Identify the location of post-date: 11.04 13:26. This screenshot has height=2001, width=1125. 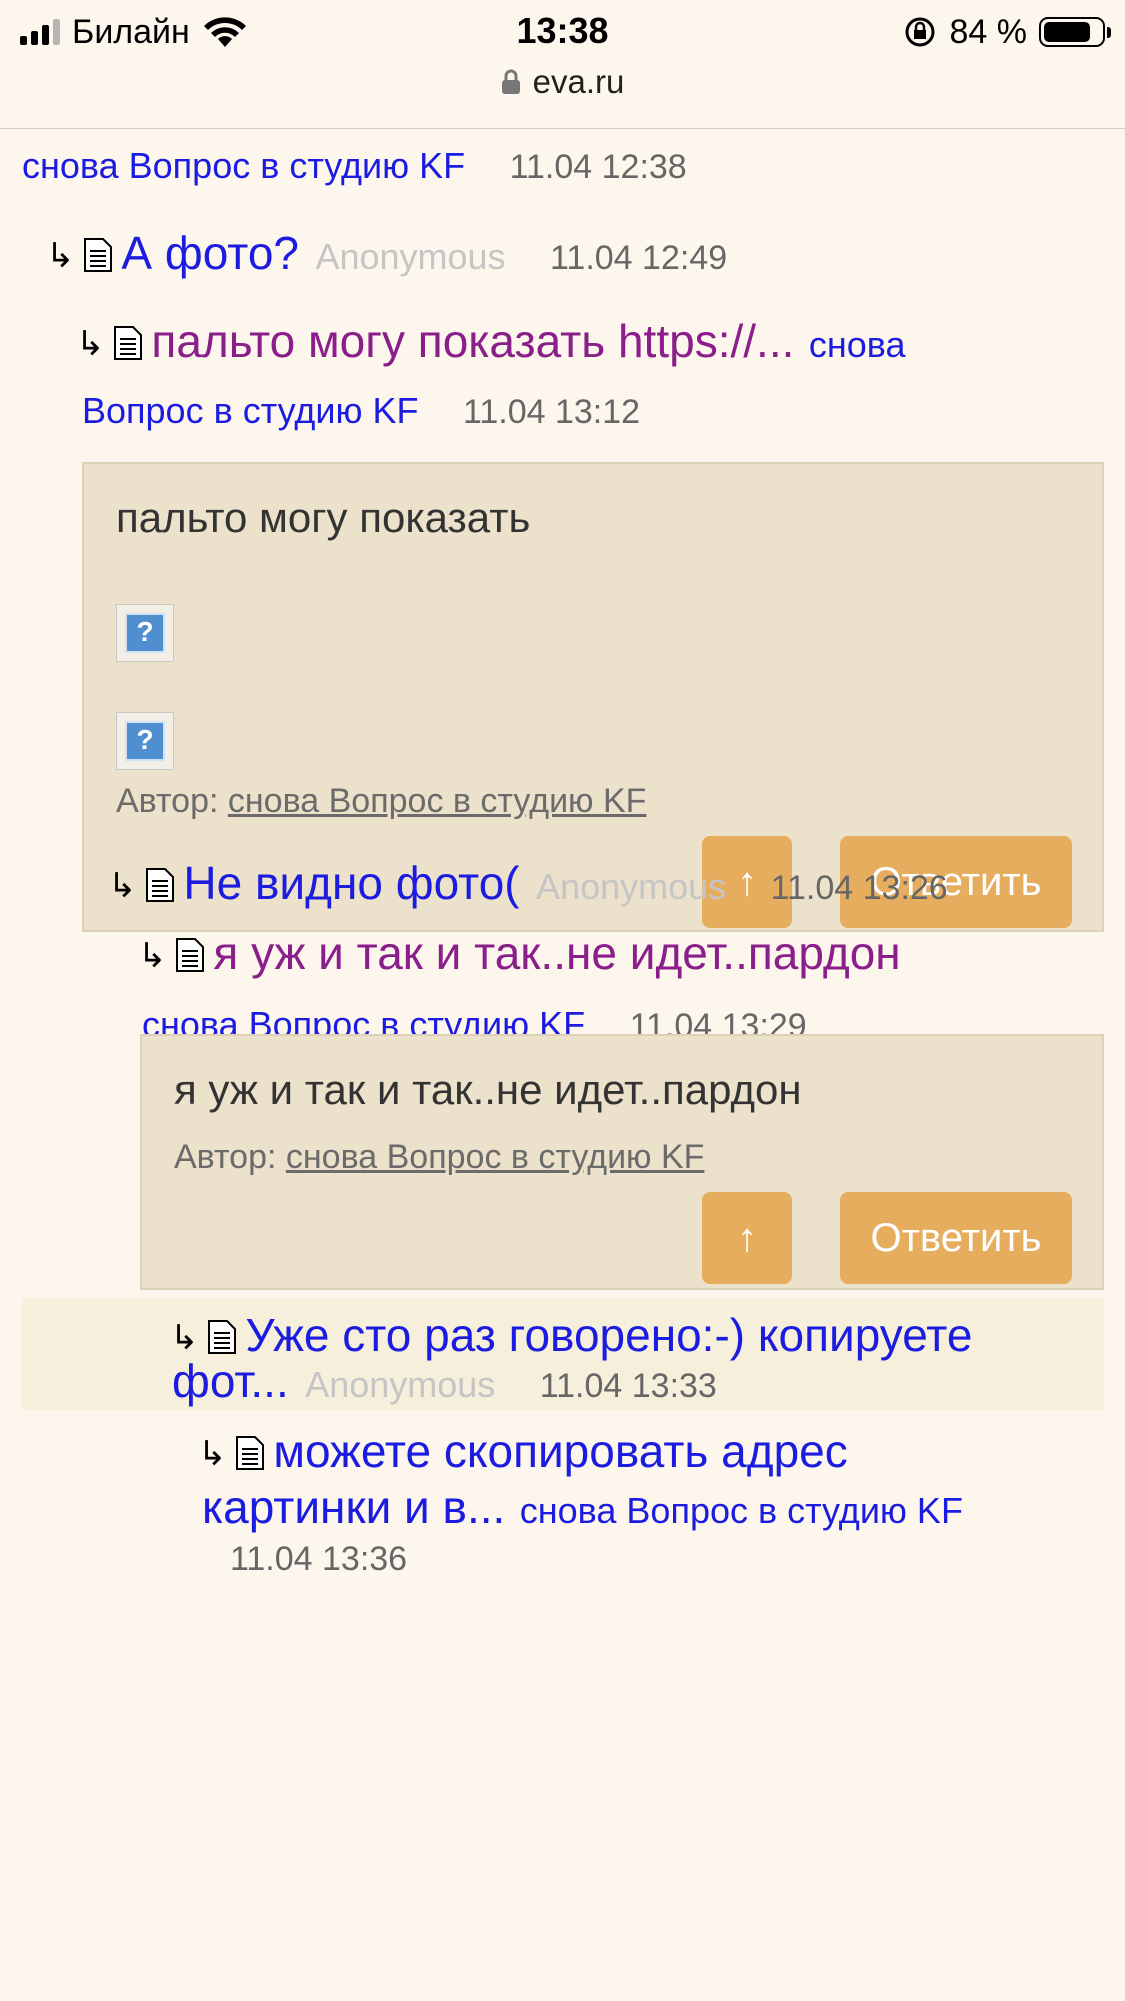
(859, 888).